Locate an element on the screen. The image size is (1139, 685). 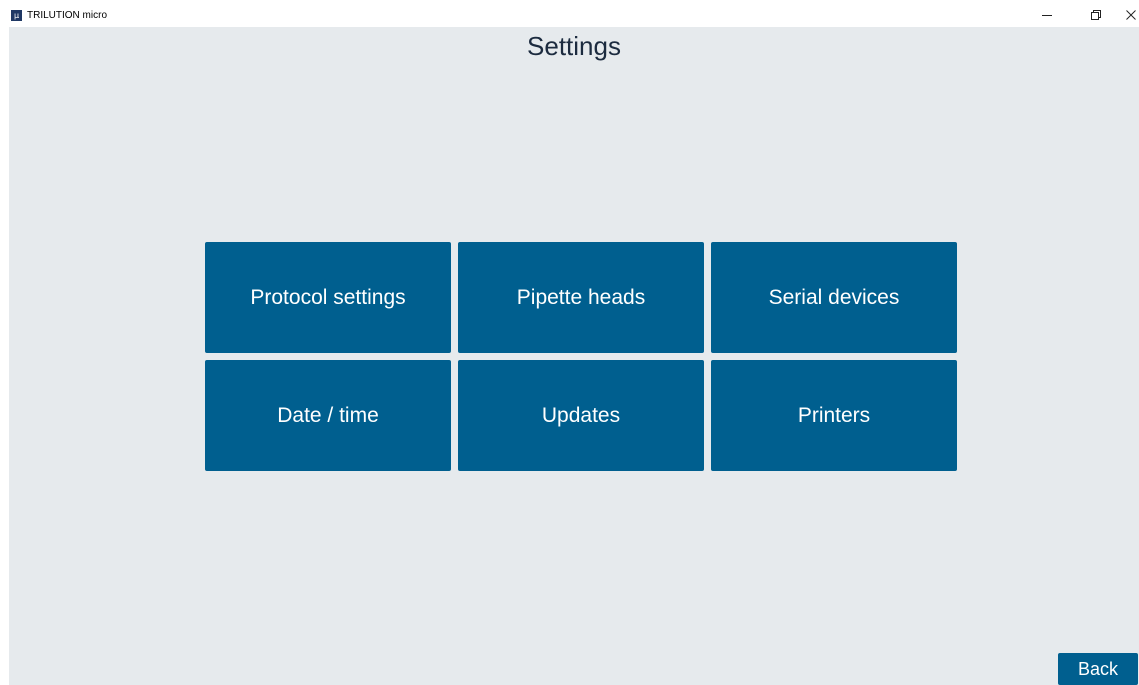
date-time-button: Date / time is located at coordinates (328, 415).